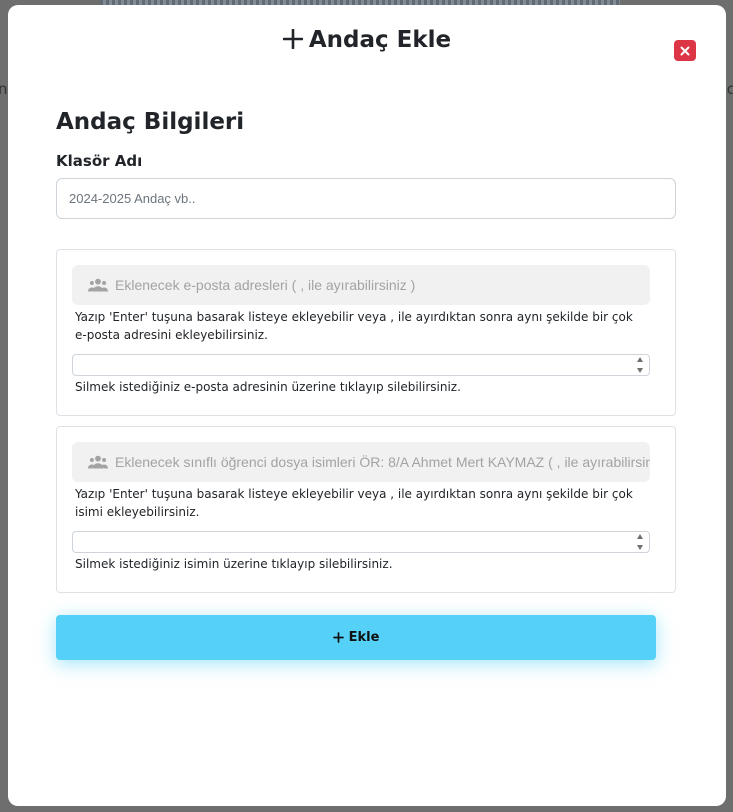 The image size is (733, 812). What do you see at coordinates (380, 40) in the screenshot?
I see `modal-title-text: Andaç Ekle` at bounding box center [380, 40].